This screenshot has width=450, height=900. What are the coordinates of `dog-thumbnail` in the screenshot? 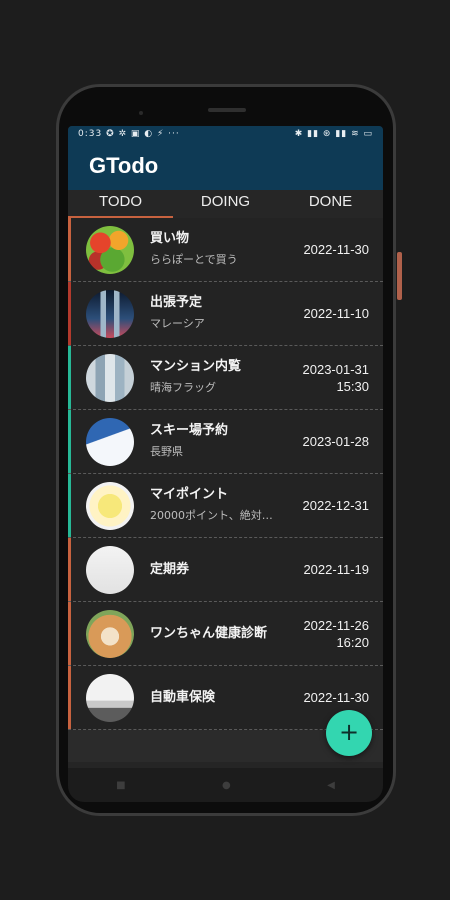 It's located at (110, 633).